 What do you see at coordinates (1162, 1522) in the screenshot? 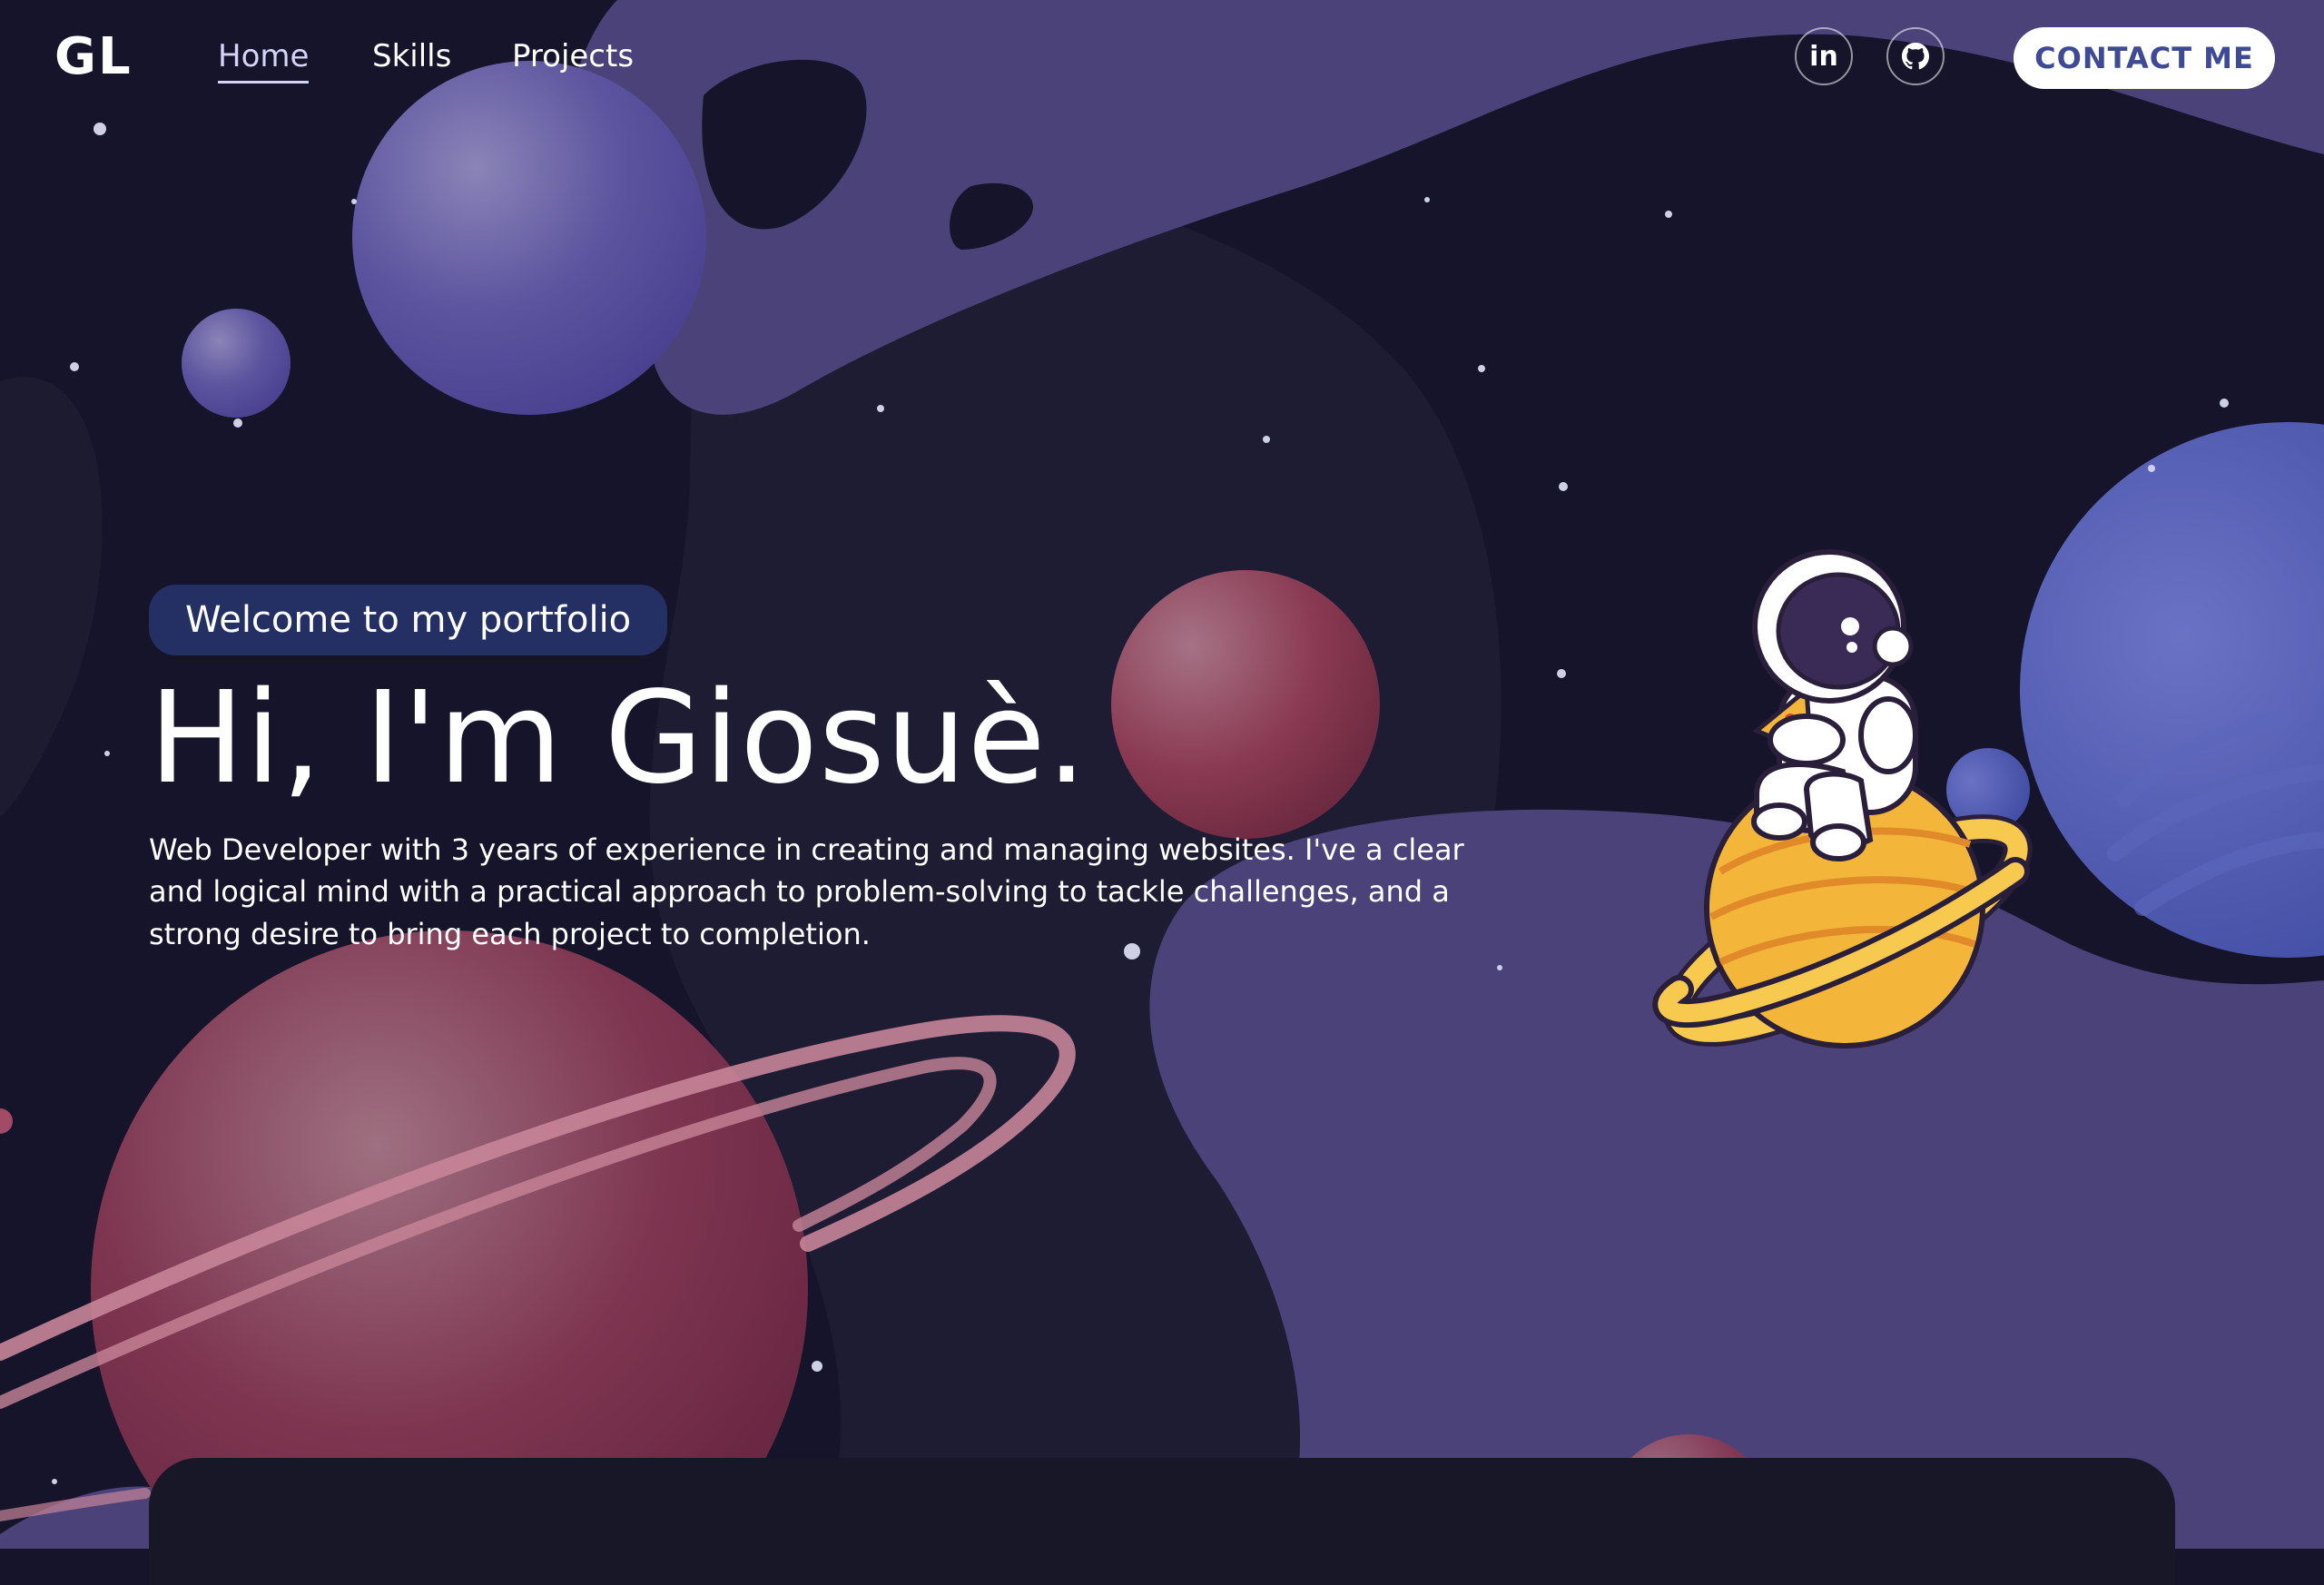
I see `next-section-panel` at bounding box center [1162, 1522].